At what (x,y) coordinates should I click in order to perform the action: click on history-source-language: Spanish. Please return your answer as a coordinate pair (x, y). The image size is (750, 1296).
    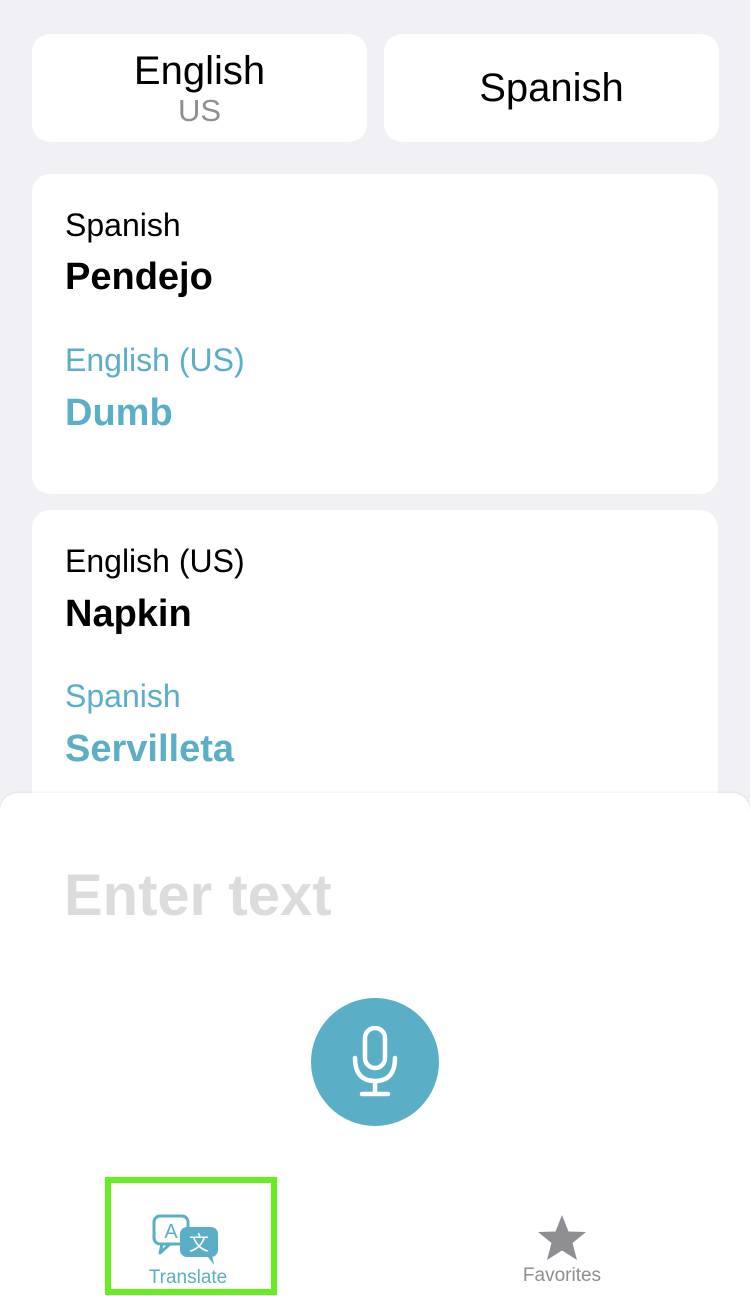
    Looking at the image, I should click on (123, 225).